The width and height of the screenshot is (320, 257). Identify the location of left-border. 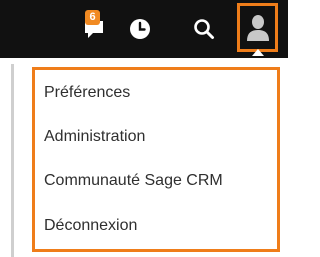
(12, 160).